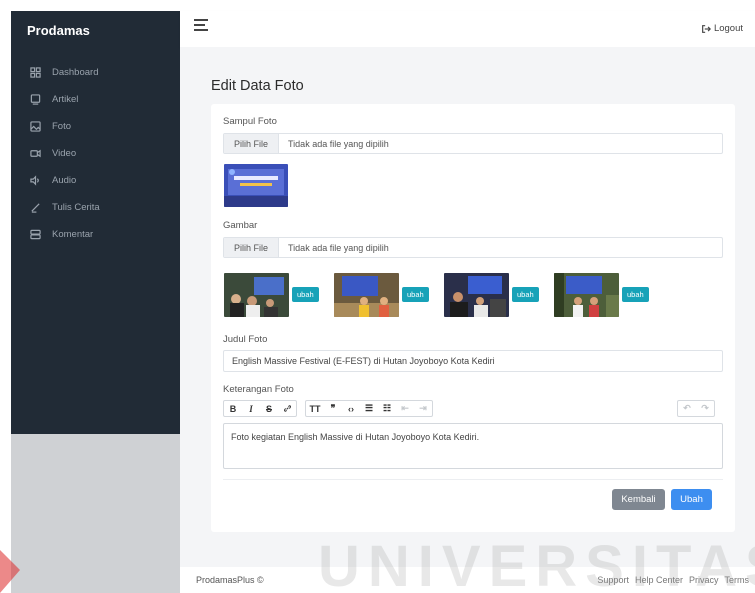 This screenshot has width=755, height=593. Describe the element at coordinates (58, 30) in the screenshot. I see `brand-logo: Prodamas` at that location.